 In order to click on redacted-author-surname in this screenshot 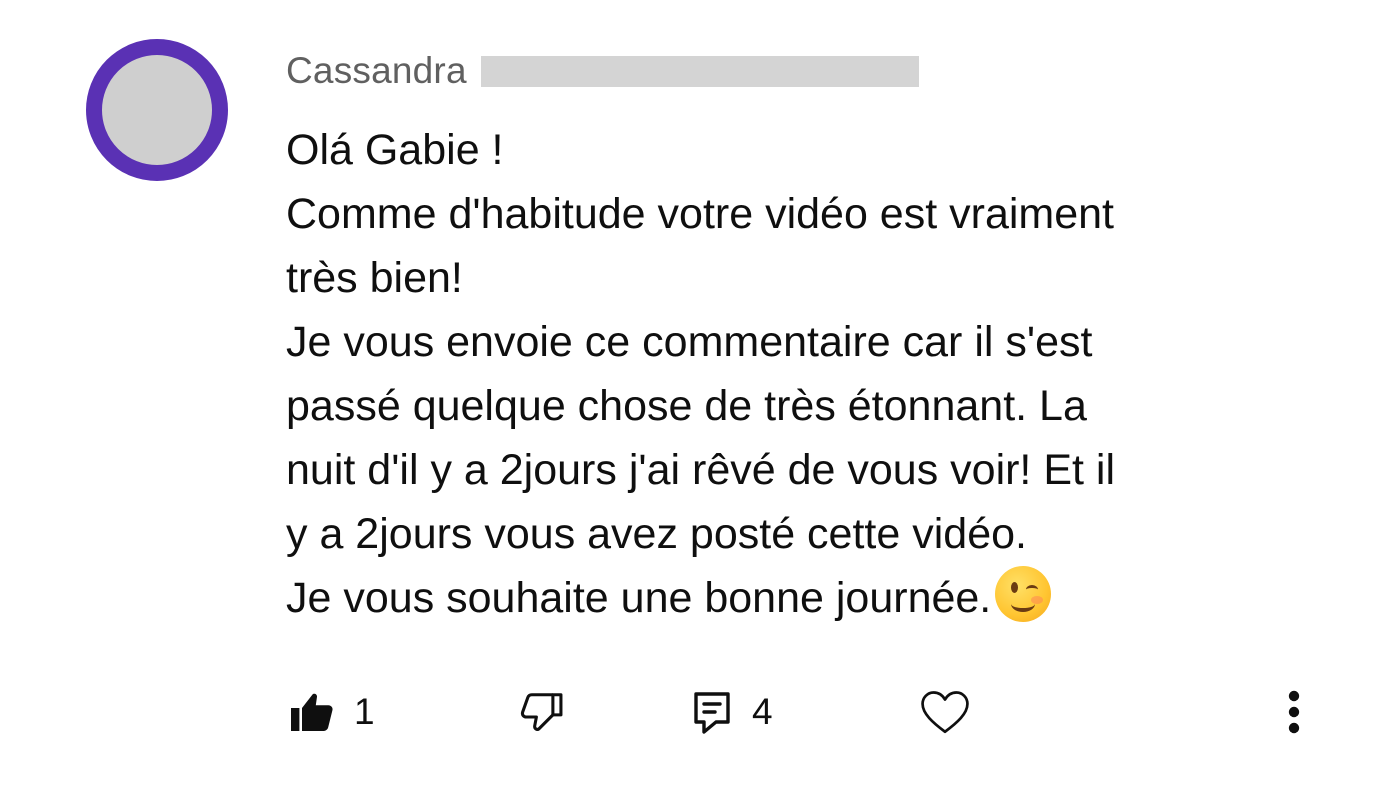, I will do `click(699, 71)`.